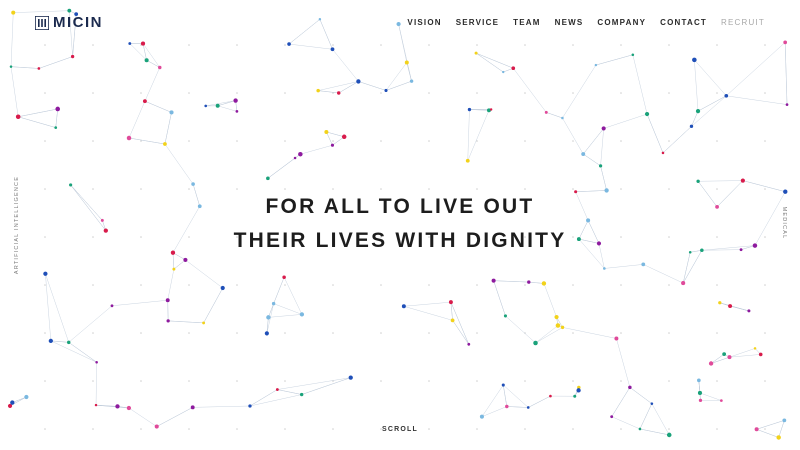  Describe the element at coordinates (683, 23) in the screenshot. I see `nav-contact: CONTACT` at that location.